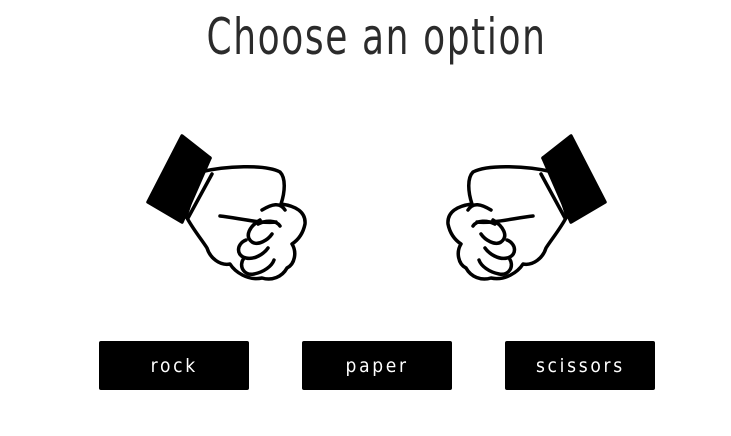 This screenshot has width=731, height=436. I want to click on computer-hand, so click(528, 207).